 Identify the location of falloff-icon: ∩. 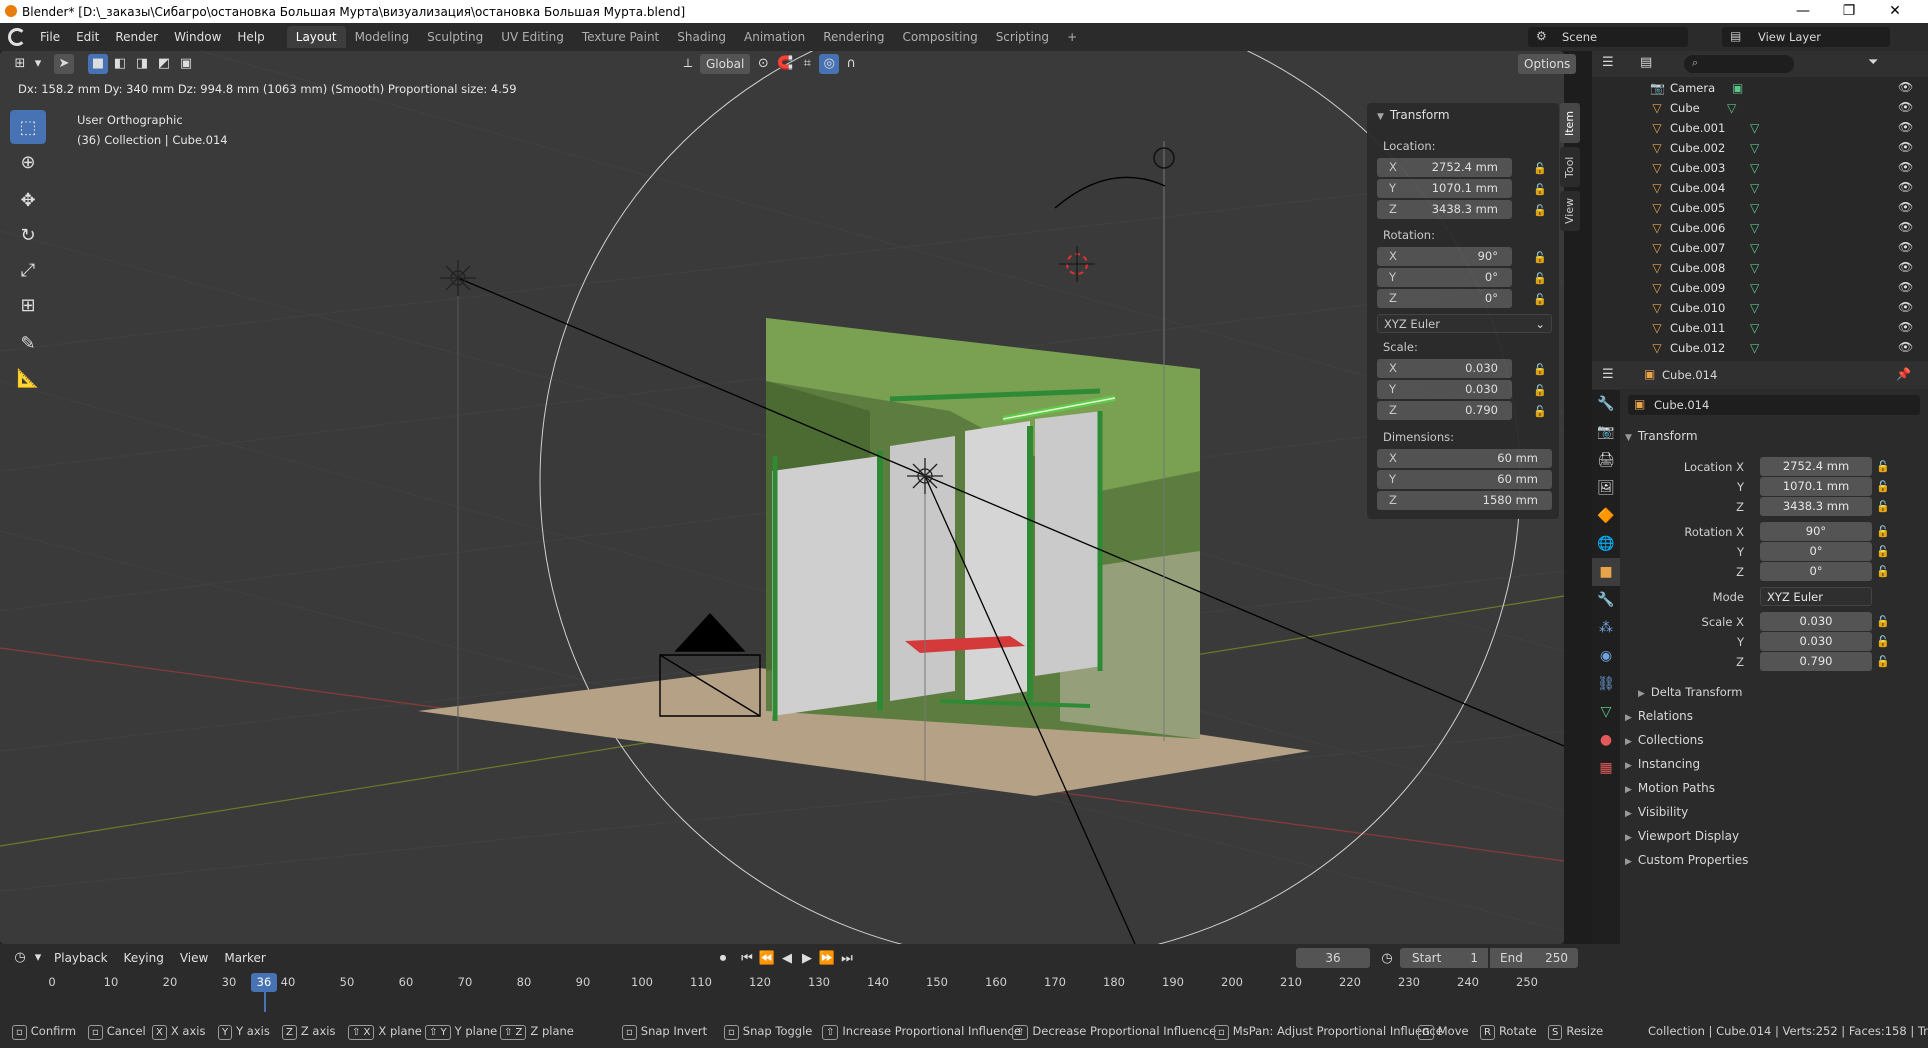
(851, 64).